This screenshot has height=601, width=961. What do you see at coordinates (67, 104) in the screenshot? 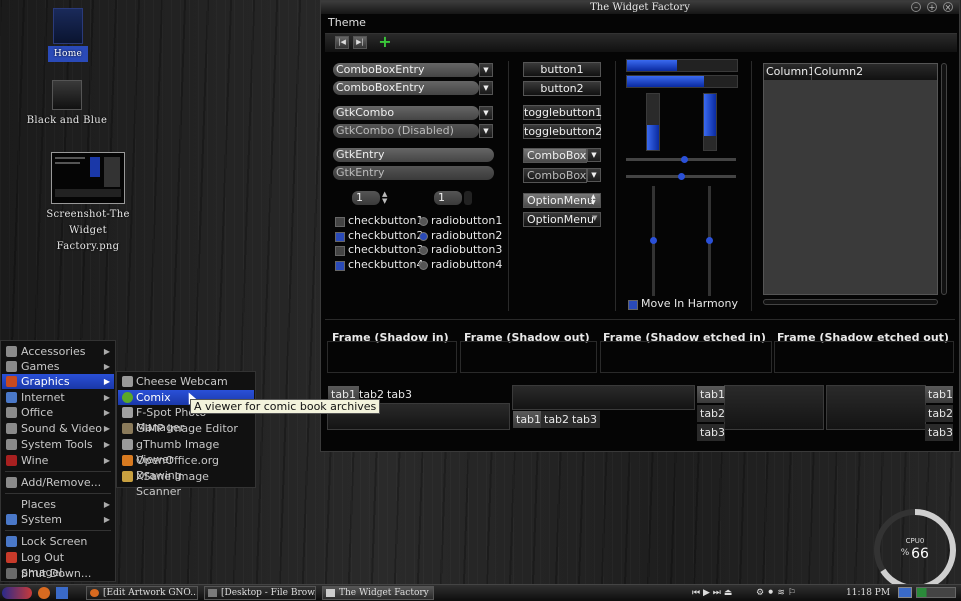
I see `desktop-icon-black-and-blue: Black and Blue` at bounding box center [67, 104].